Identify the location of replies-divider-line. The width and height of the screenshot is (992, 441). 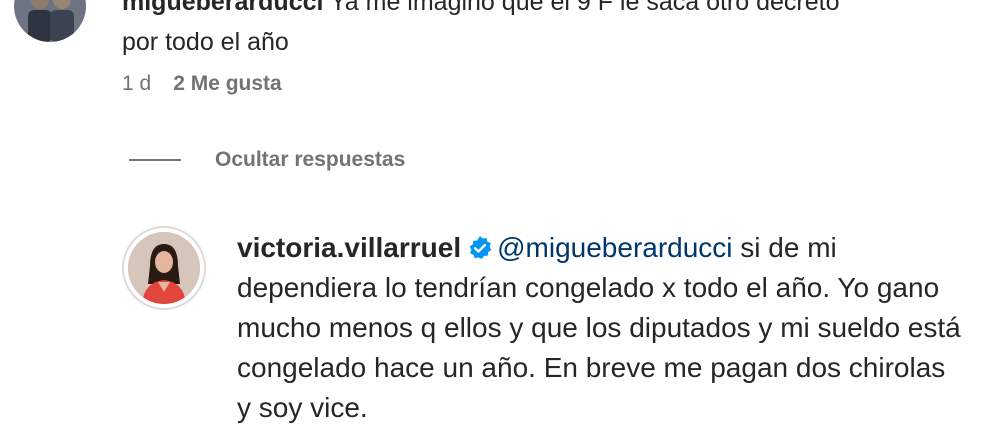
(155, 160).